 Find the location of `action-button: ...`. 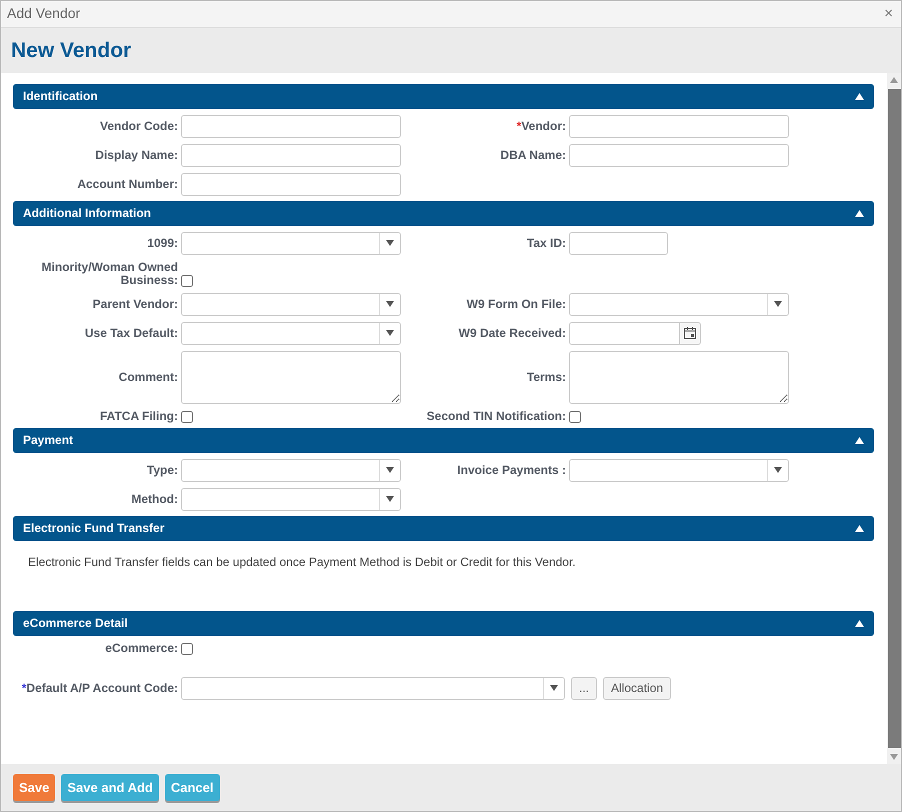

action-button: ... is located at coordinates (584, 688).